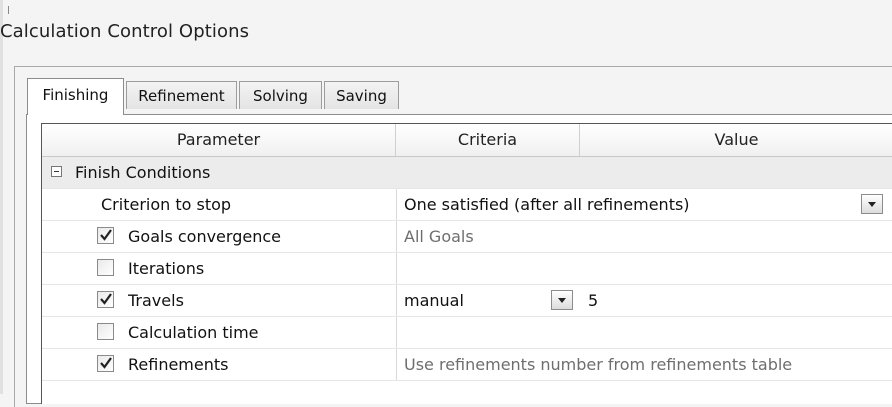 This screenshot has width=892, height=407. Describe the element at coordinates (467, 269) in the screenshot. I see `table-row-iterations: Iterations` at that location.